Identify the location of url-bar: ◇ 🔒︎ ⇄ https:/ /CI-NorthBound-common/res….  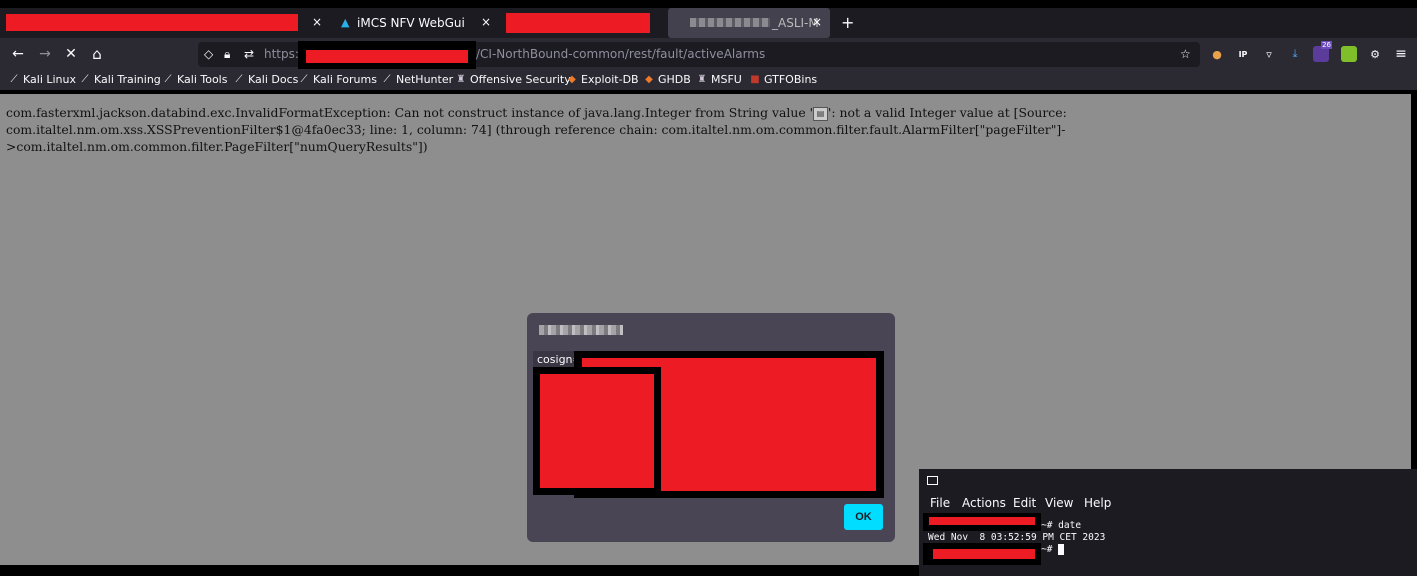
(699, 55).